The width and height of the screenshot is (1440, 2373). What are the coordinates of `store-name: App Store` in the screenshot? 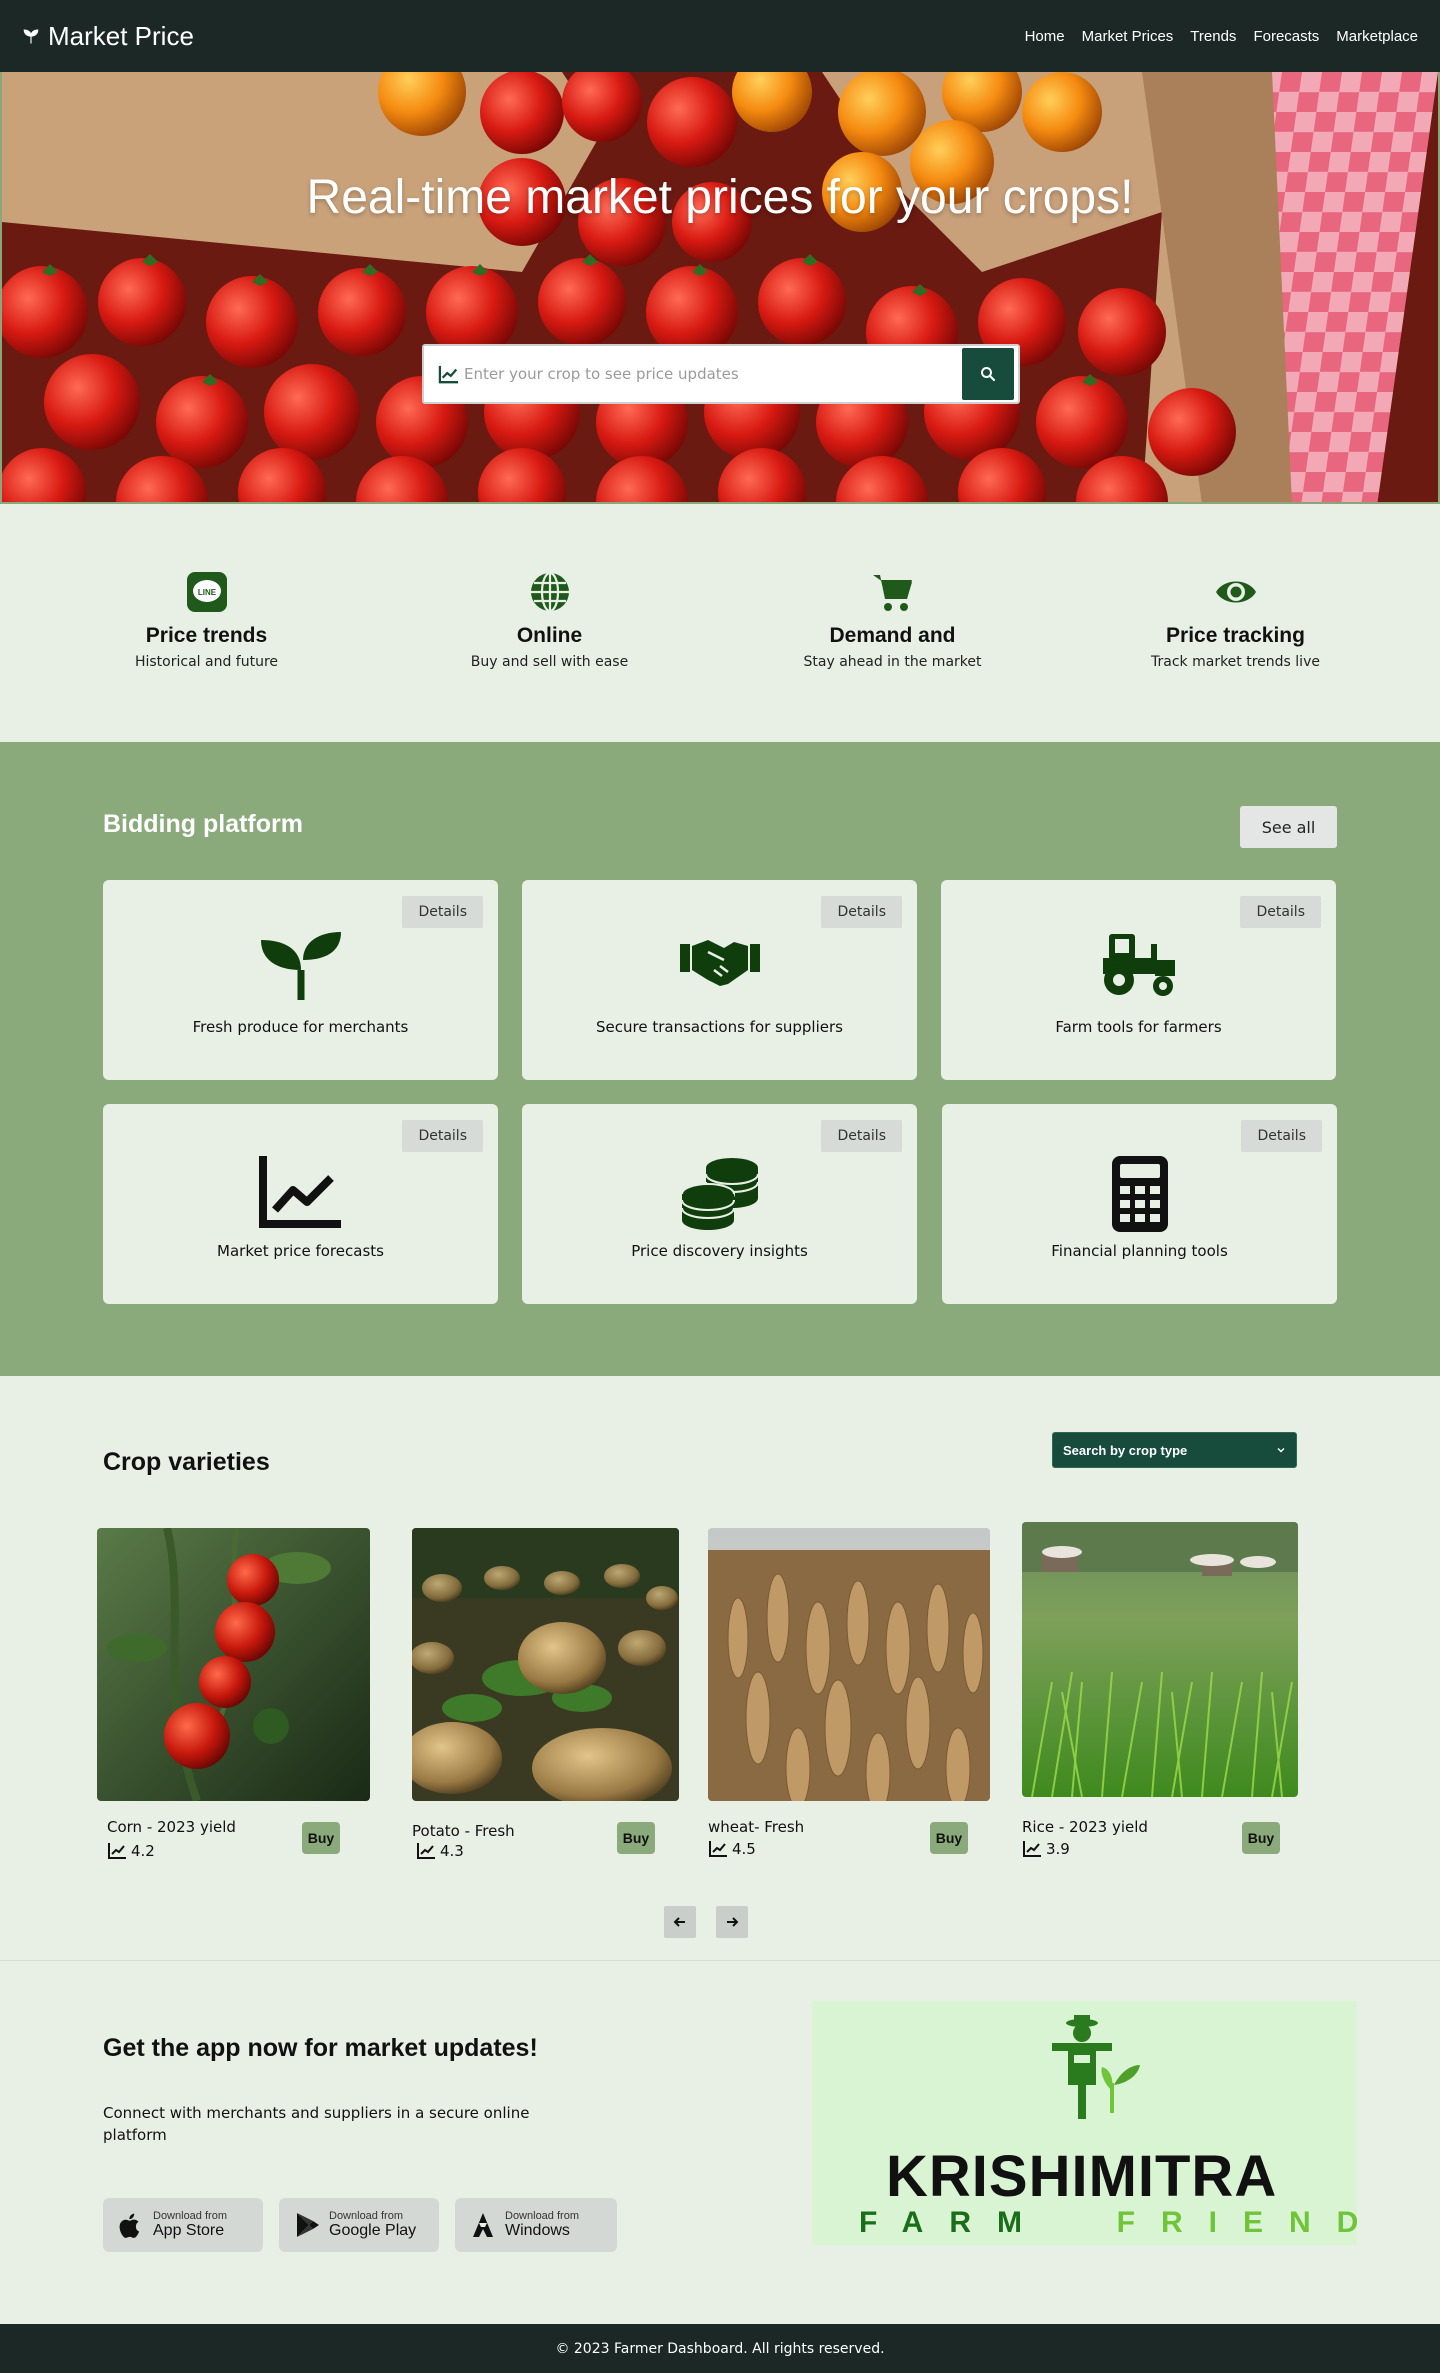 It's located at (189, 2230).